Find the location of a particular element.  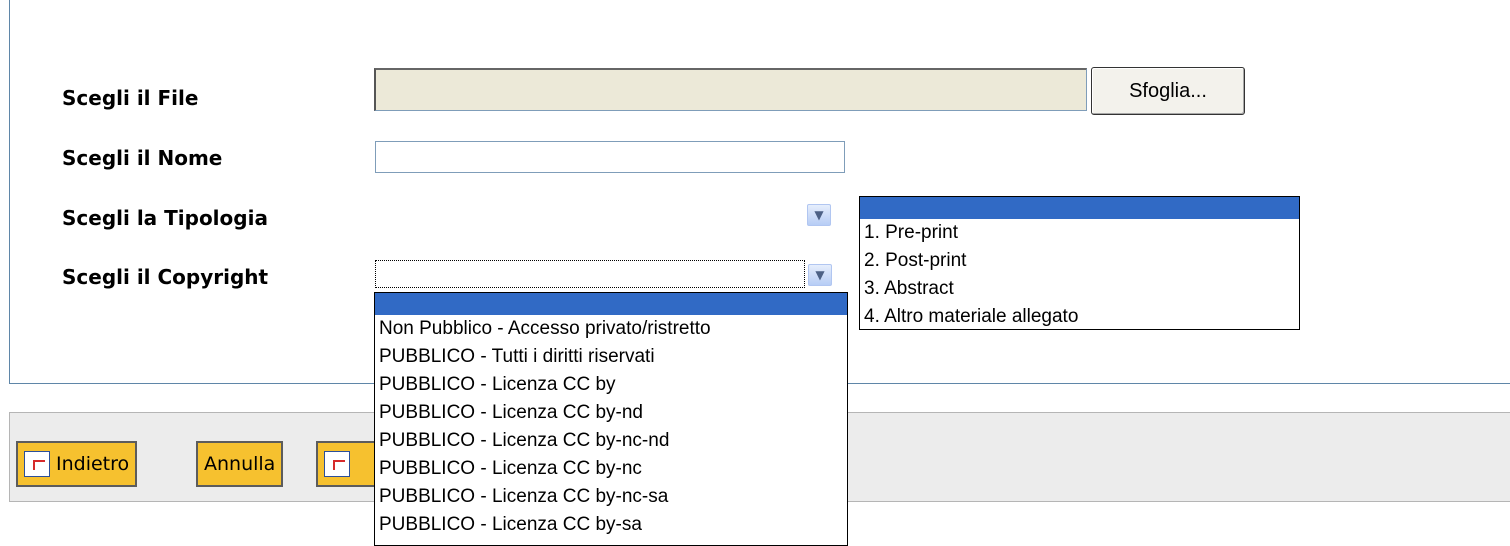

name-label: Scegli il Nome is located at coordinates (142, 158).